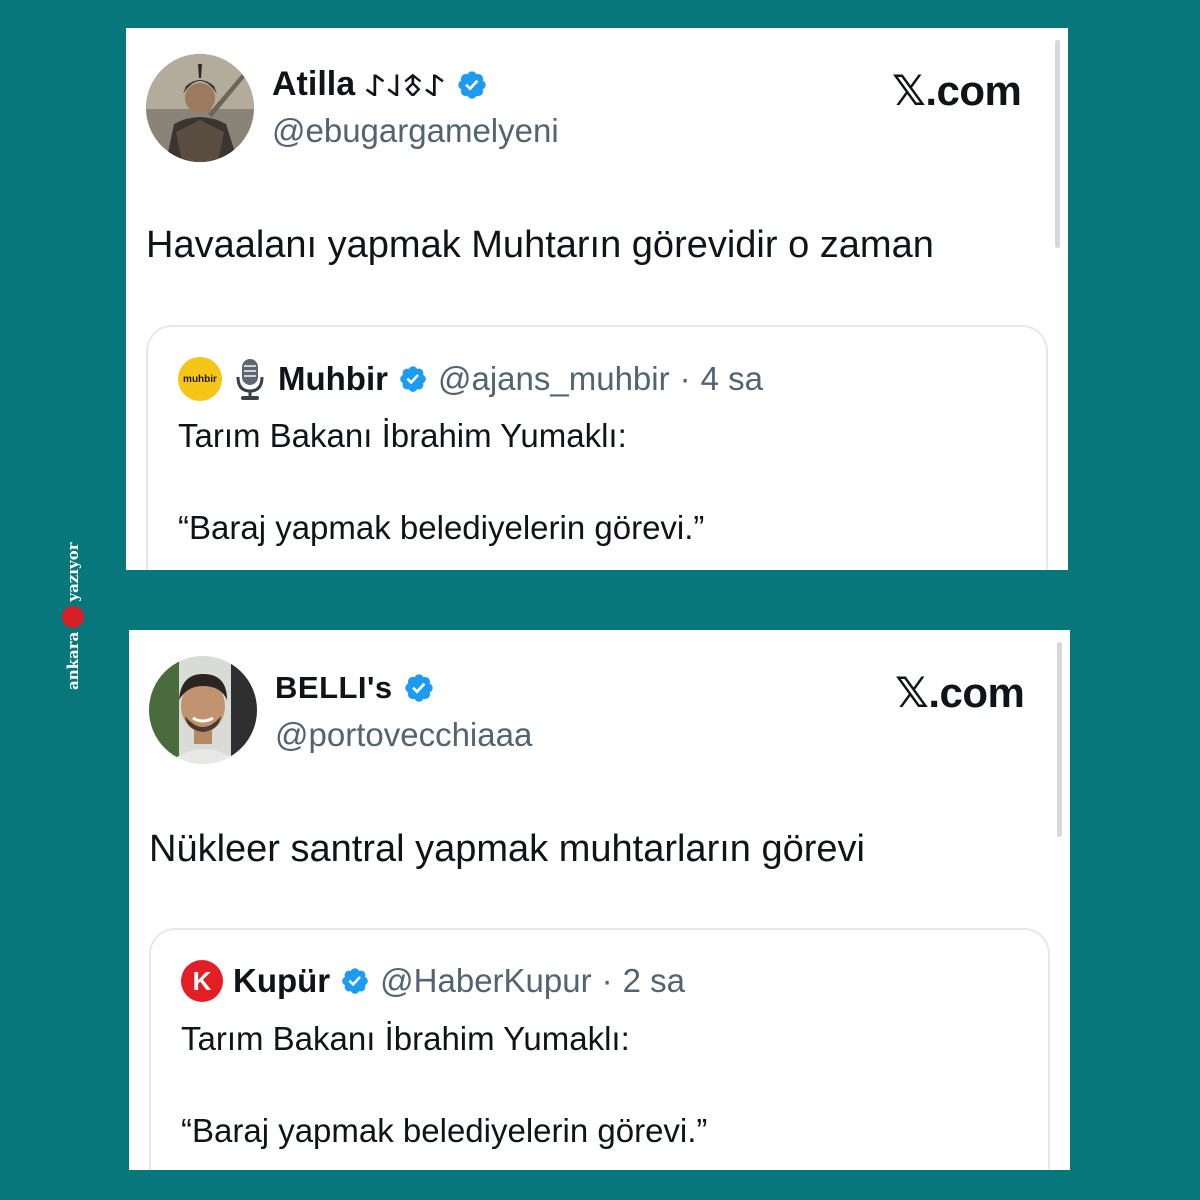 This screenshot has width=1200, height=1200. What do you see at coordinates (202, 981) in the screenshot?
I see `kupur-logo-icon: K` at bounding box center [202, 981].